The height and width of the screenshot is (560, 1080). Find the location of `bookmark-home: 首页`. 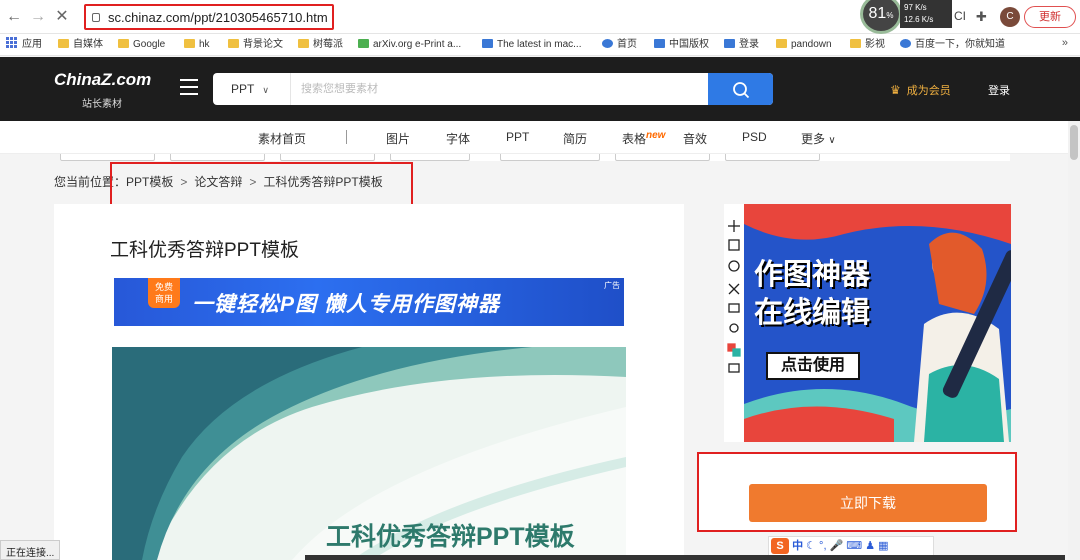

bookmark-home: 首页 is located at coordinates (619, 45).